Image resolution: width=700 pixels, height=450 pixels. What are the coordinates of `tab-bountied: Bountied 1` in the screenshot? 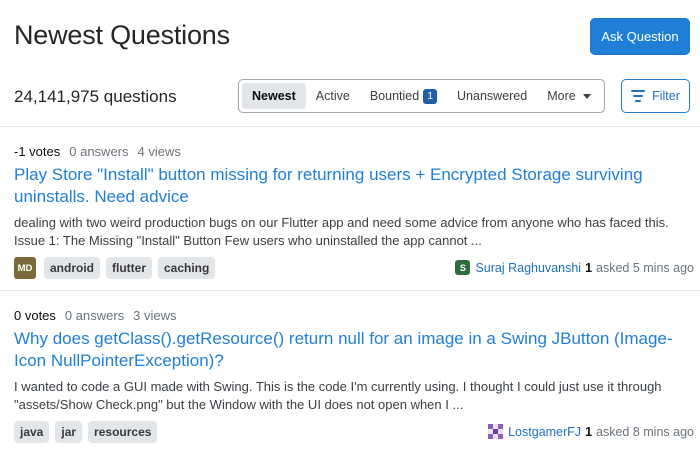 It's located at (403, 96).